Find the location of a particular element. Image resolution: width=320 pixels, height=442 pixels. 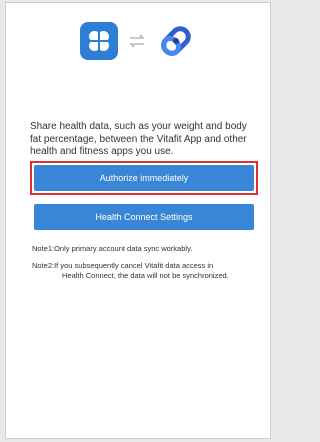

clover-logo-icon is located at coordinates (99, 41).